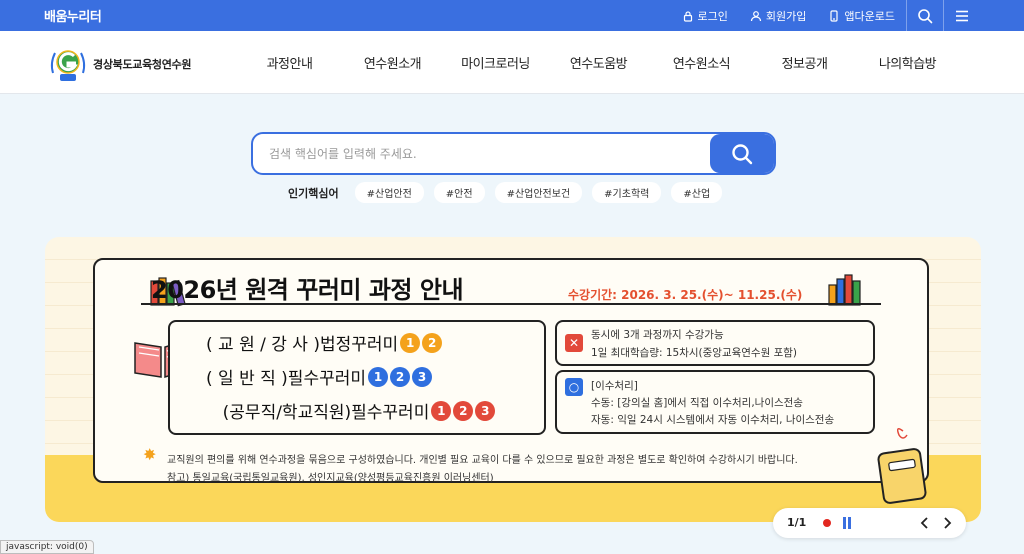 The height and width of the screenshot is (554, 1024). What do you see at coordinates (480, 153) in the screenshot?
I see `search-input` at bounding box center [480, 153].